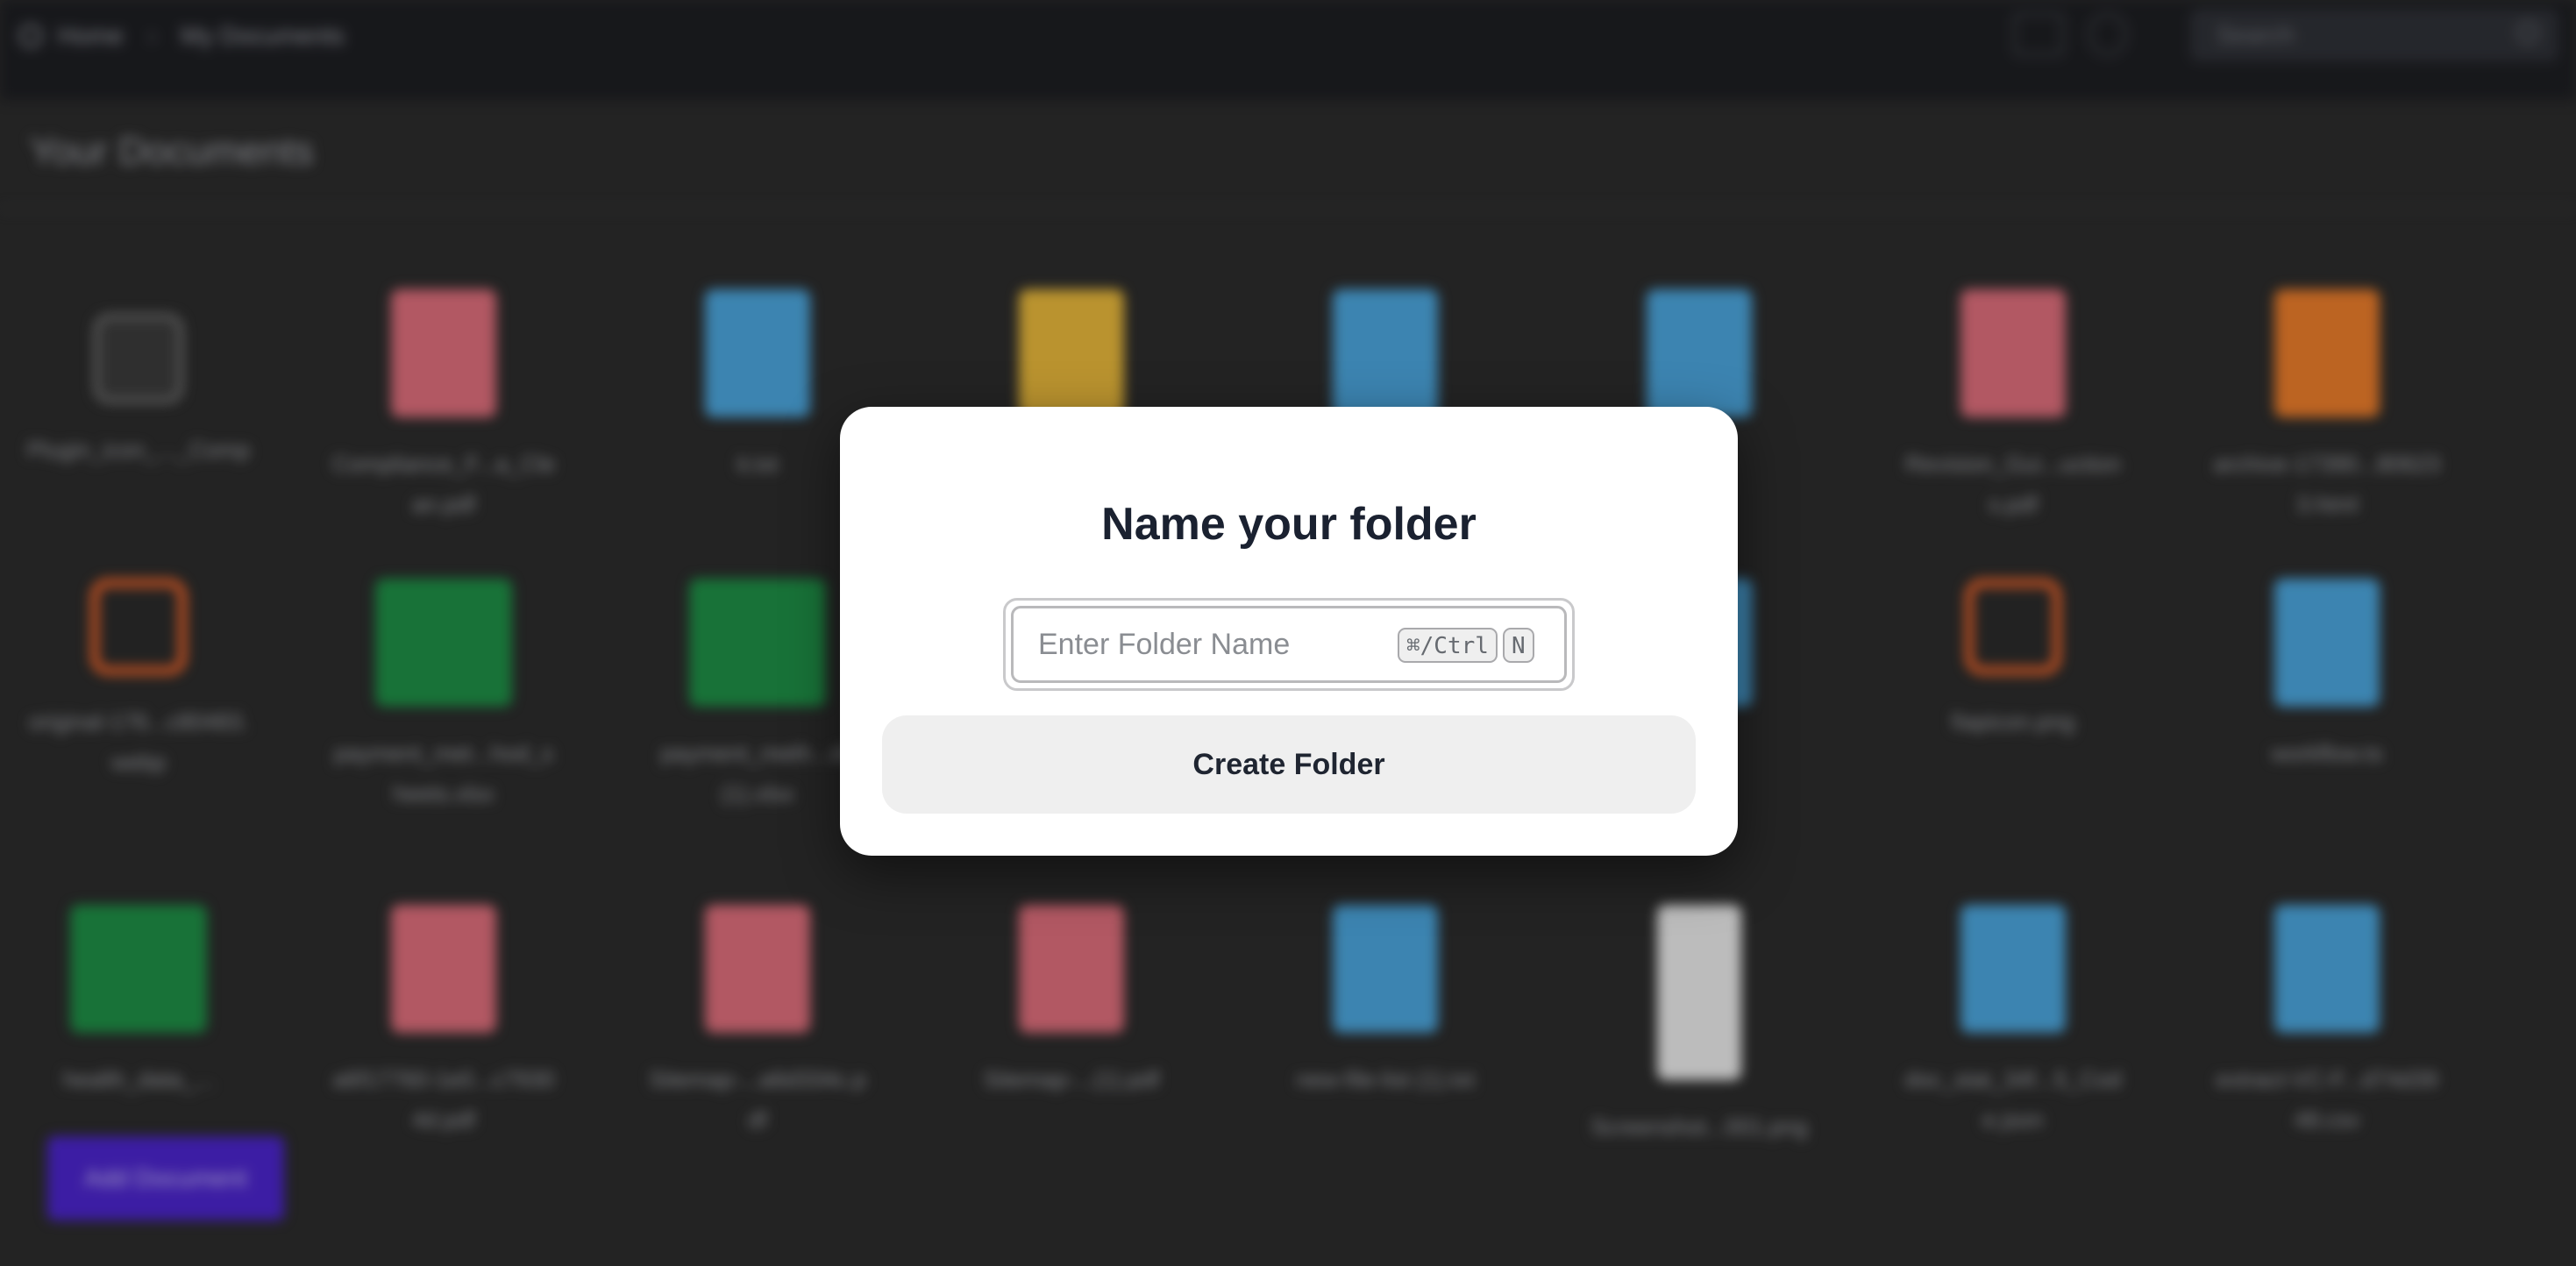 This screenshot has height=1266, width=2576. I want to click on shortcut-modifier-key: ⌘/Ctrl, so click(1448, 645).